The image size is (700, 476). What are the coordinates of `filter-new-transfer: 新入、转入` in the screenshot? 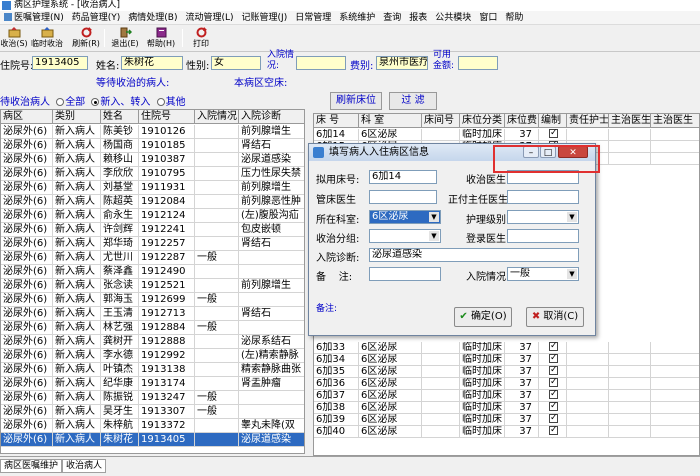 It's located at (120, 102).